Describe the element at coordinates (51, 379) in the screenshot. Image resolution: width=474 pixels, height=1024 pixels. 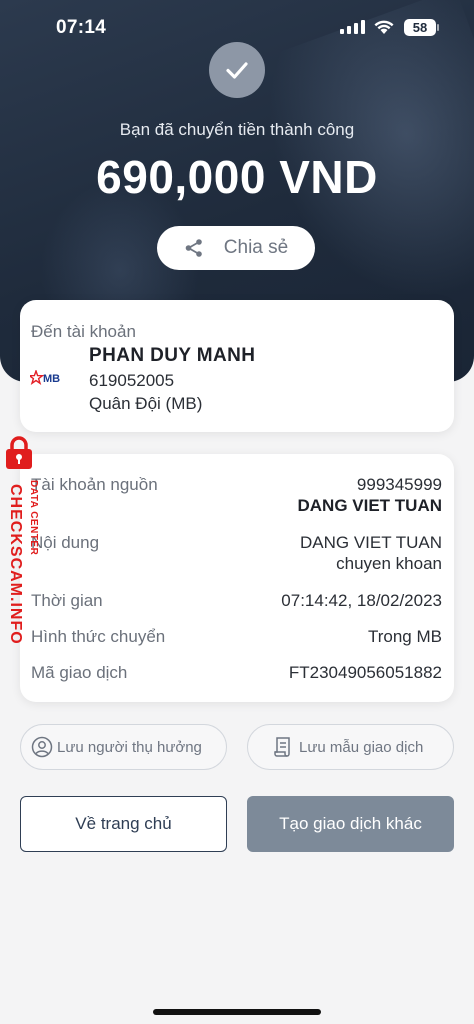
I see `mb-logo-text: MB` at that location.